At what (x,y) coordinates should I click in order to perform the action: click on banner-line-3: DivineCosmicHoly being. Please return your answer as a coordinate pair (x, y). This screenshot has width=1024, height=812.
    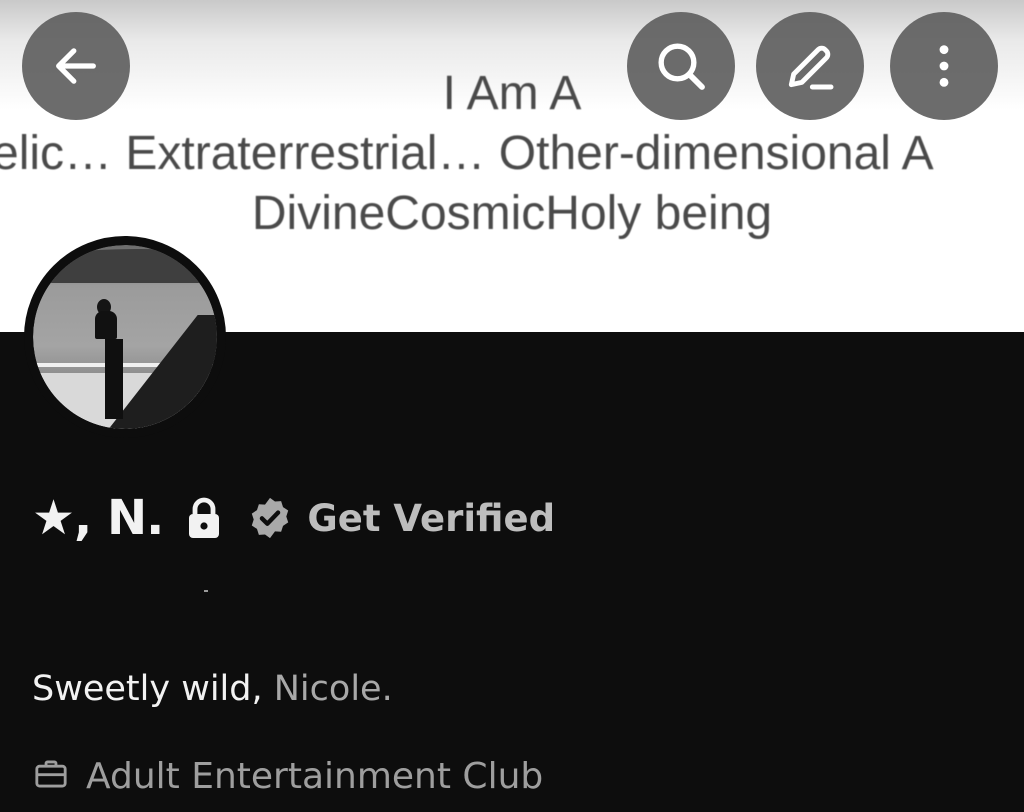
    Looking at the image, I should click on (512, 213).